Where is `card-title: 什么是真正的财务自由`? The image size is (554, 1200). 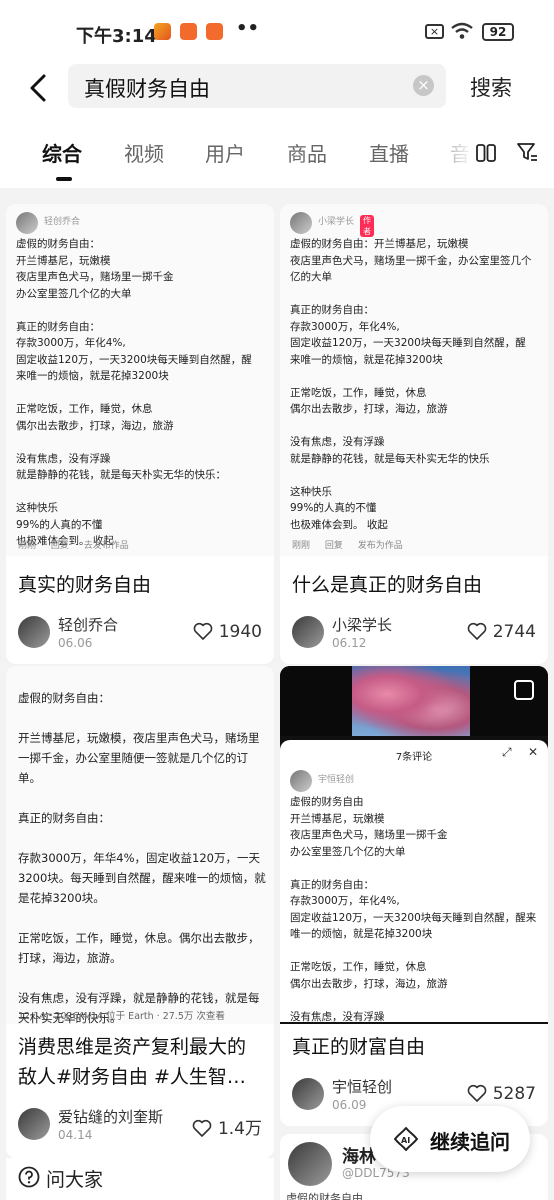
card-title: 什么是真正的财务自由 is located at coordinates (387, 585).